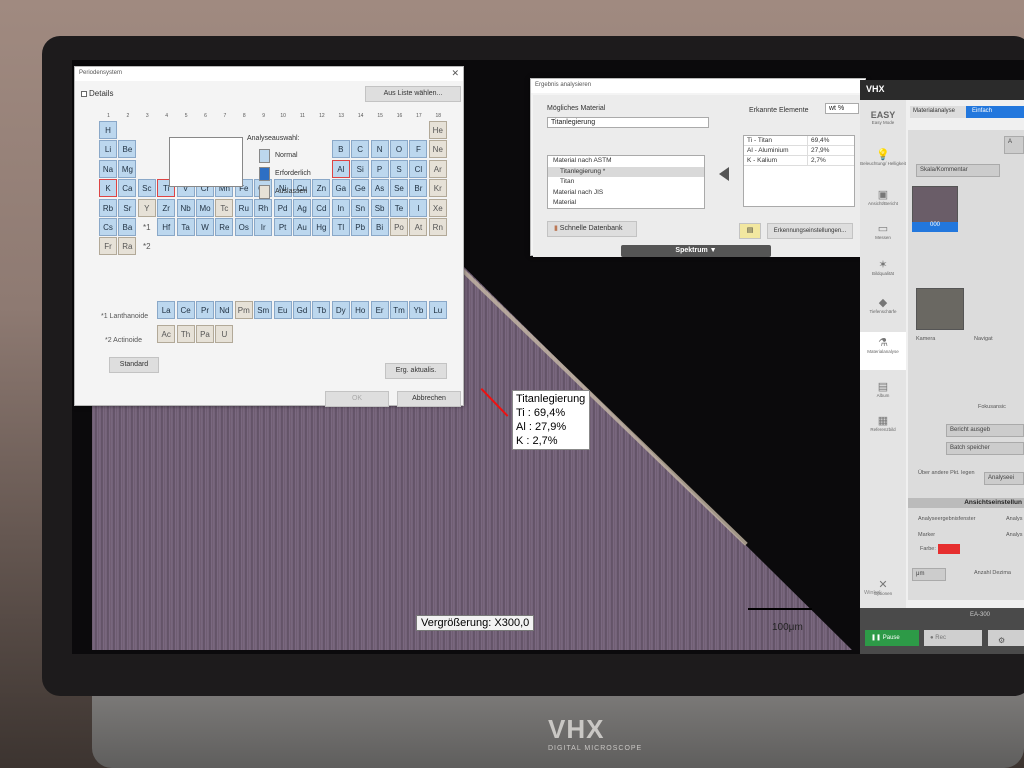 The width and height of the screenshot is (1024, 768). What do you see at coordinates (360, 227) in the screenshot?
I see `element-Pb: Pb` at bounding box center [360, 227].